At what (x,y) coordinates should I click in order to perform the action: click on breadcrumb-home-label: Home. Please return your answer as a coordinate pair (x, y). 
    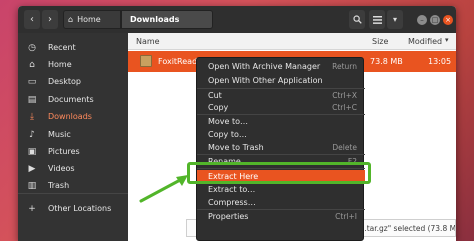
    Looking at the image, I should click on (89, 19).